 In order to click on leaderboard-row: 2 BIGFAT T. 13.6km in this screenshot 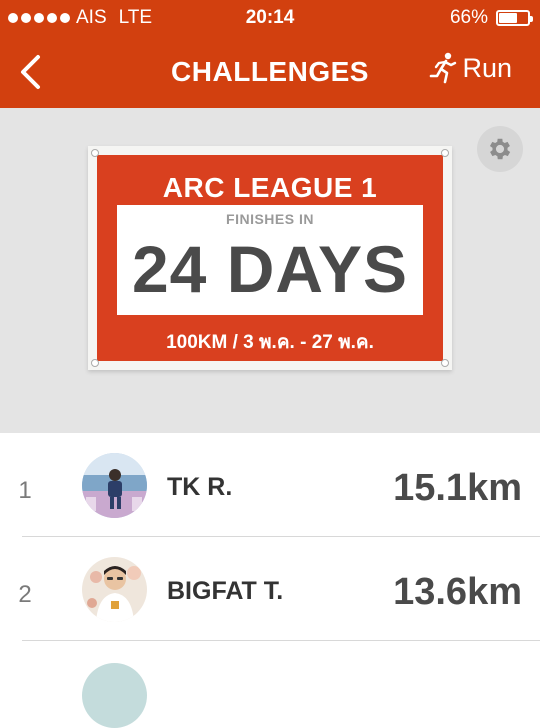, I will do `click(270, 589)`.